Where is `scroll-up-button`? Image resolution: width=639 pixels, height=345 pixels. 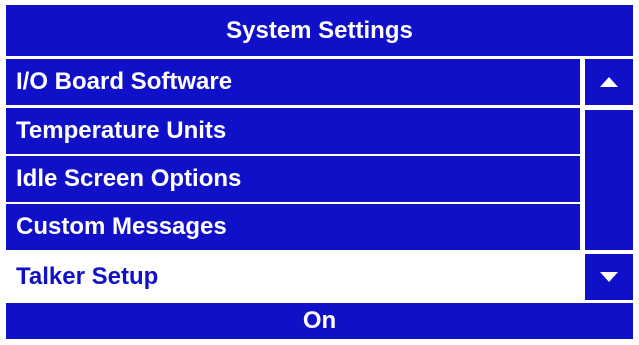
scroll-up-button is located at coordinates (609, 82).